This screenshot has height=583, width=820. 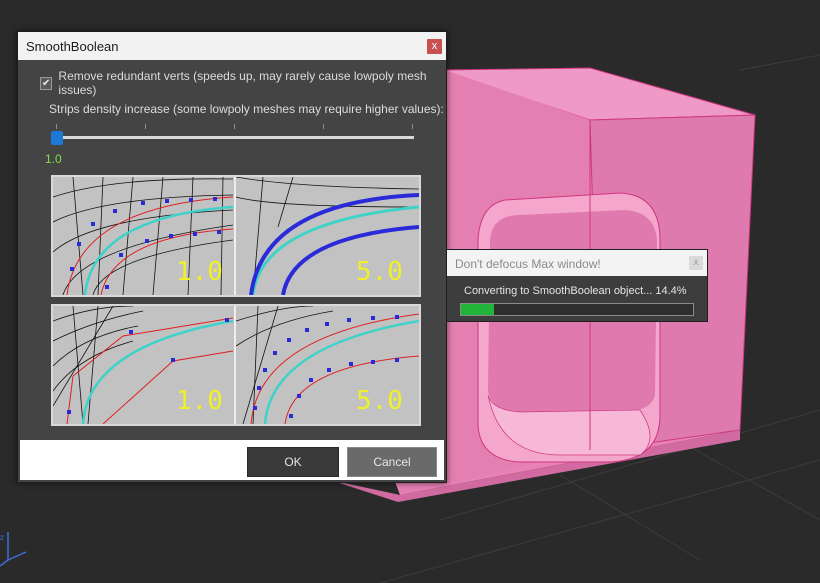 What do you see at coordinates (434, 46) in the screenshot?
I see `close-button: x` at bounding box center [434, 46].